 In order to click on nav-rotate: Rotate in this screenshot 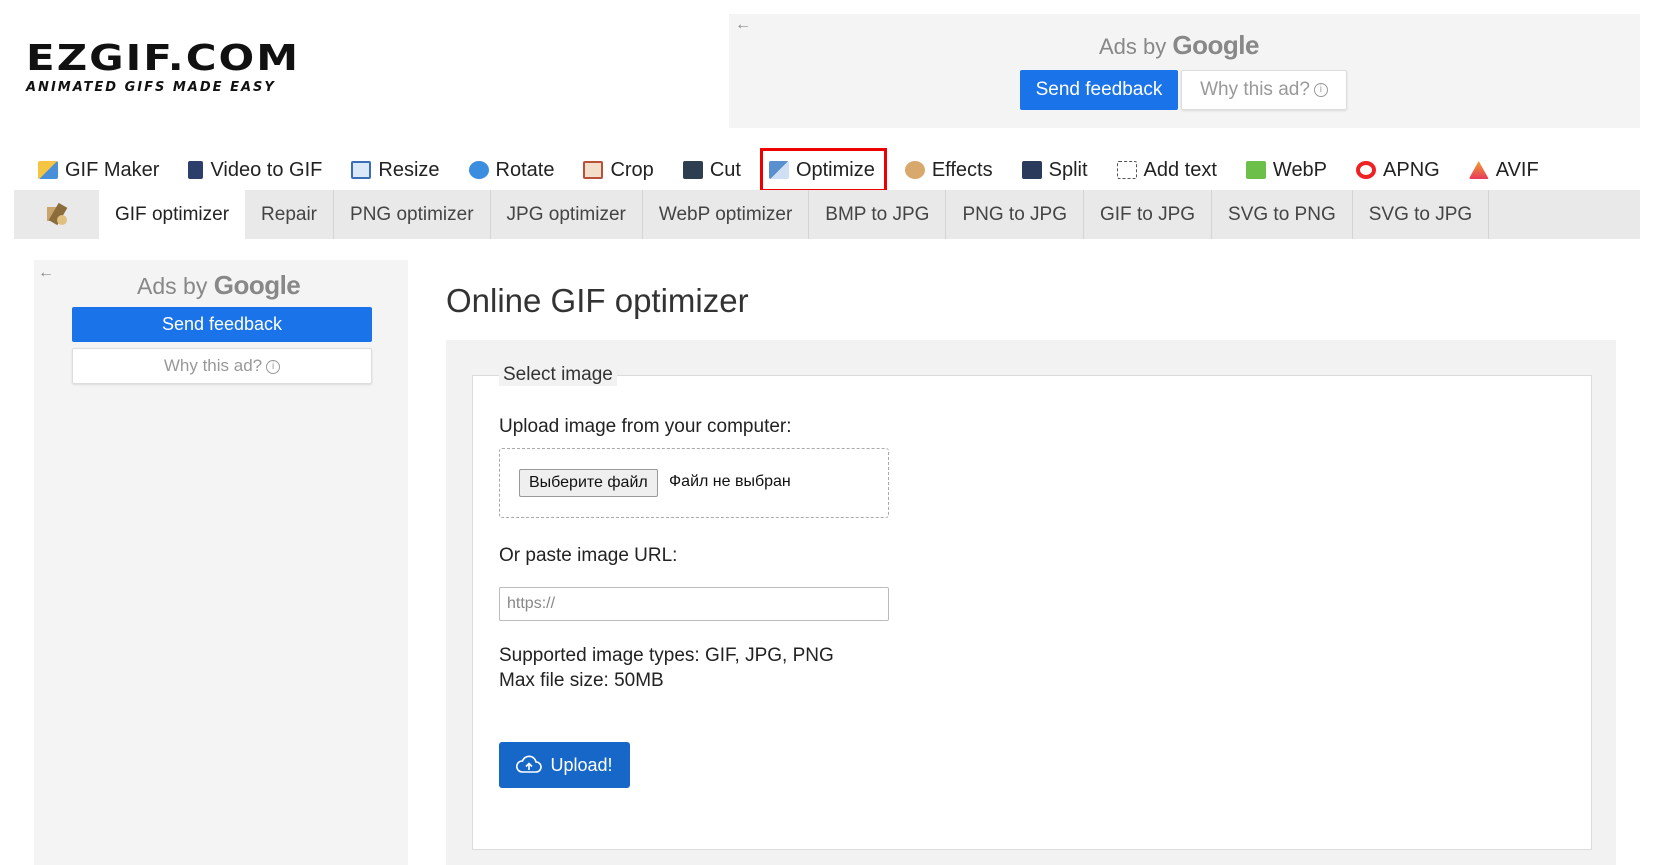, I will do `click(512, 170)`.